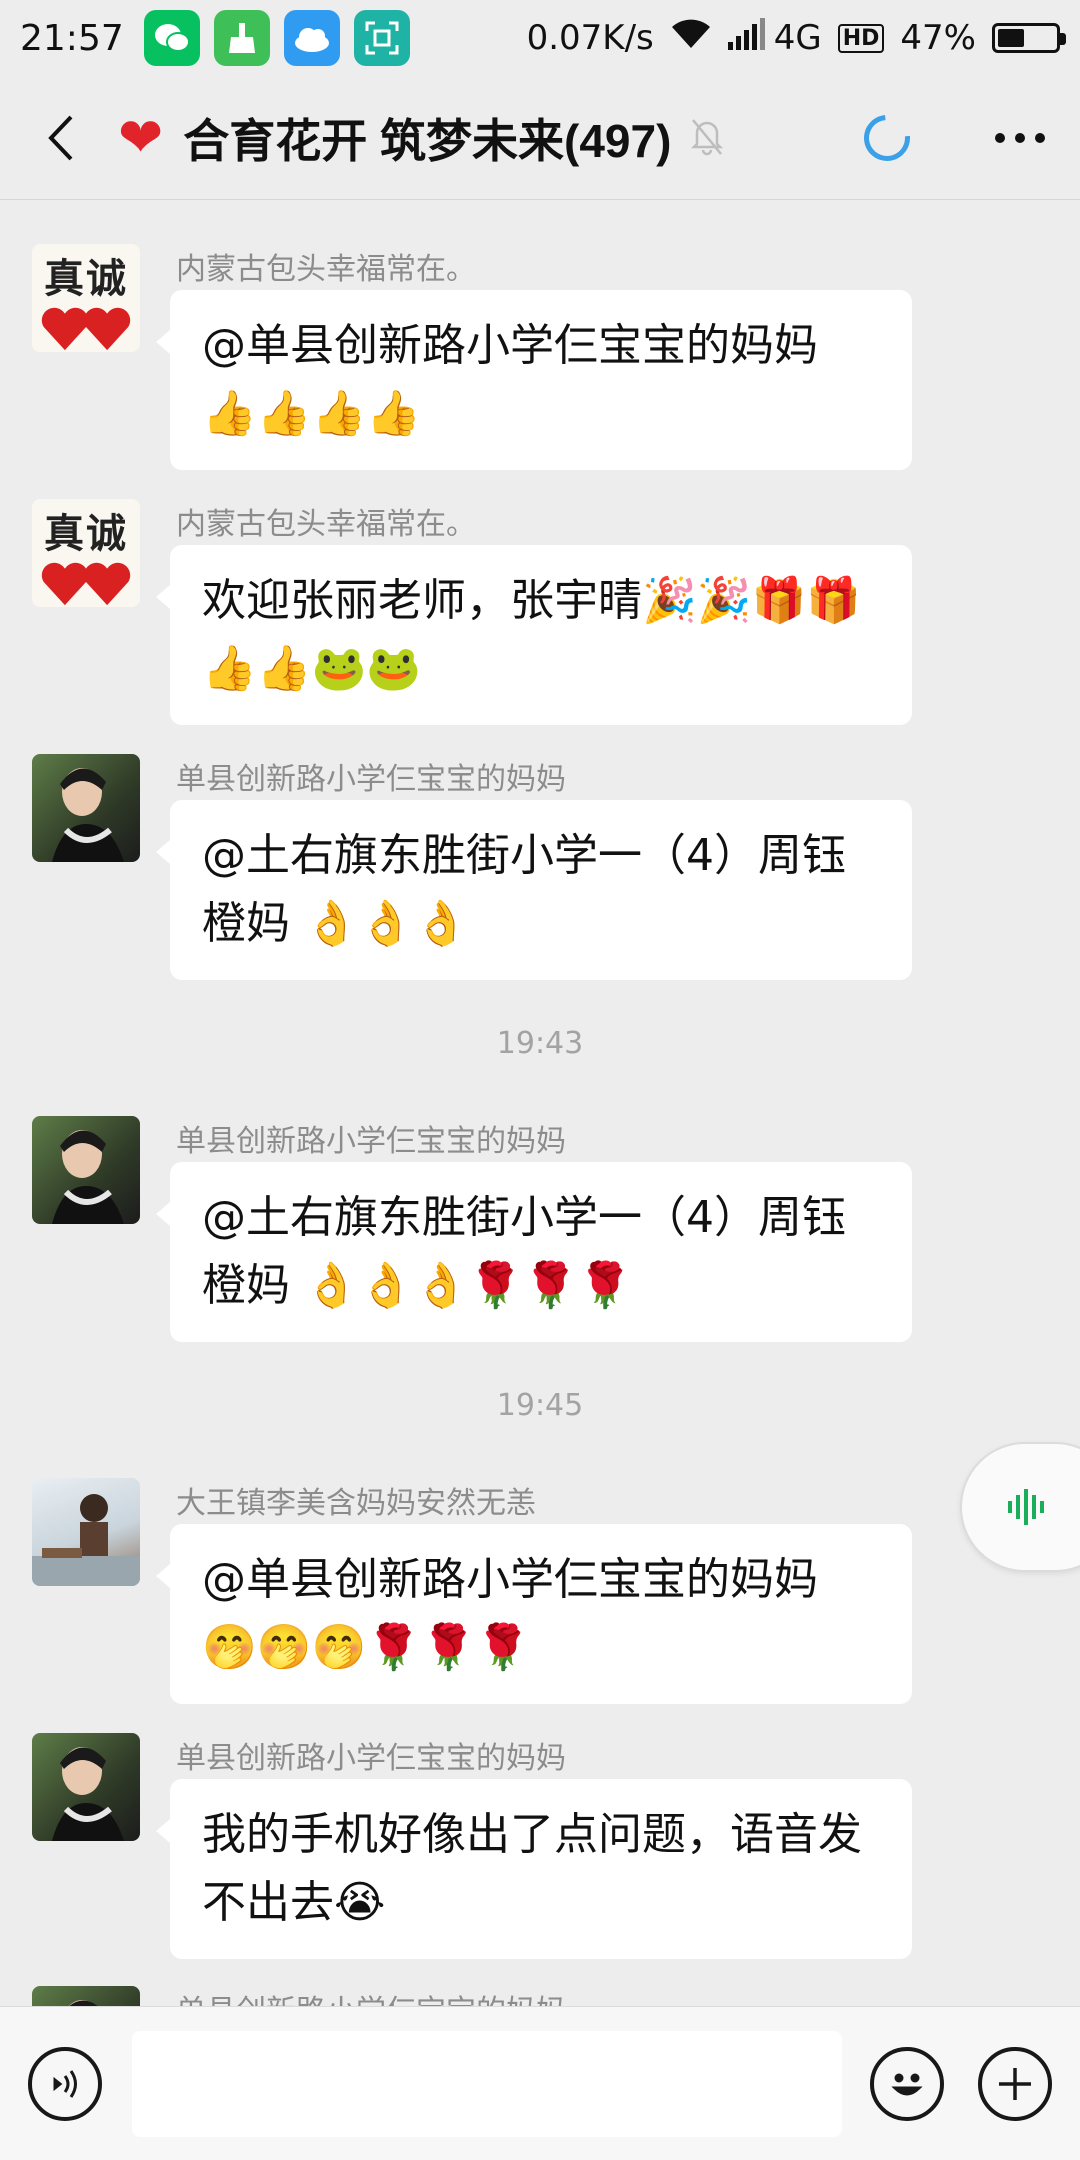 This screenshot has height=2160, width=1080. I want to click on status-left: 21:57, so click(215, 38).